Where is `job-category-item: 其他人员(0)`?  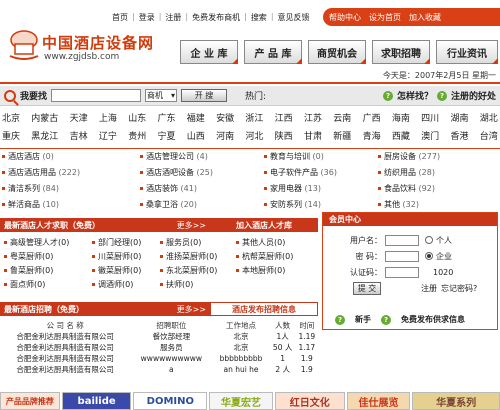 job-category-item: 其他人员(0) is located at coordinates (276, 243).